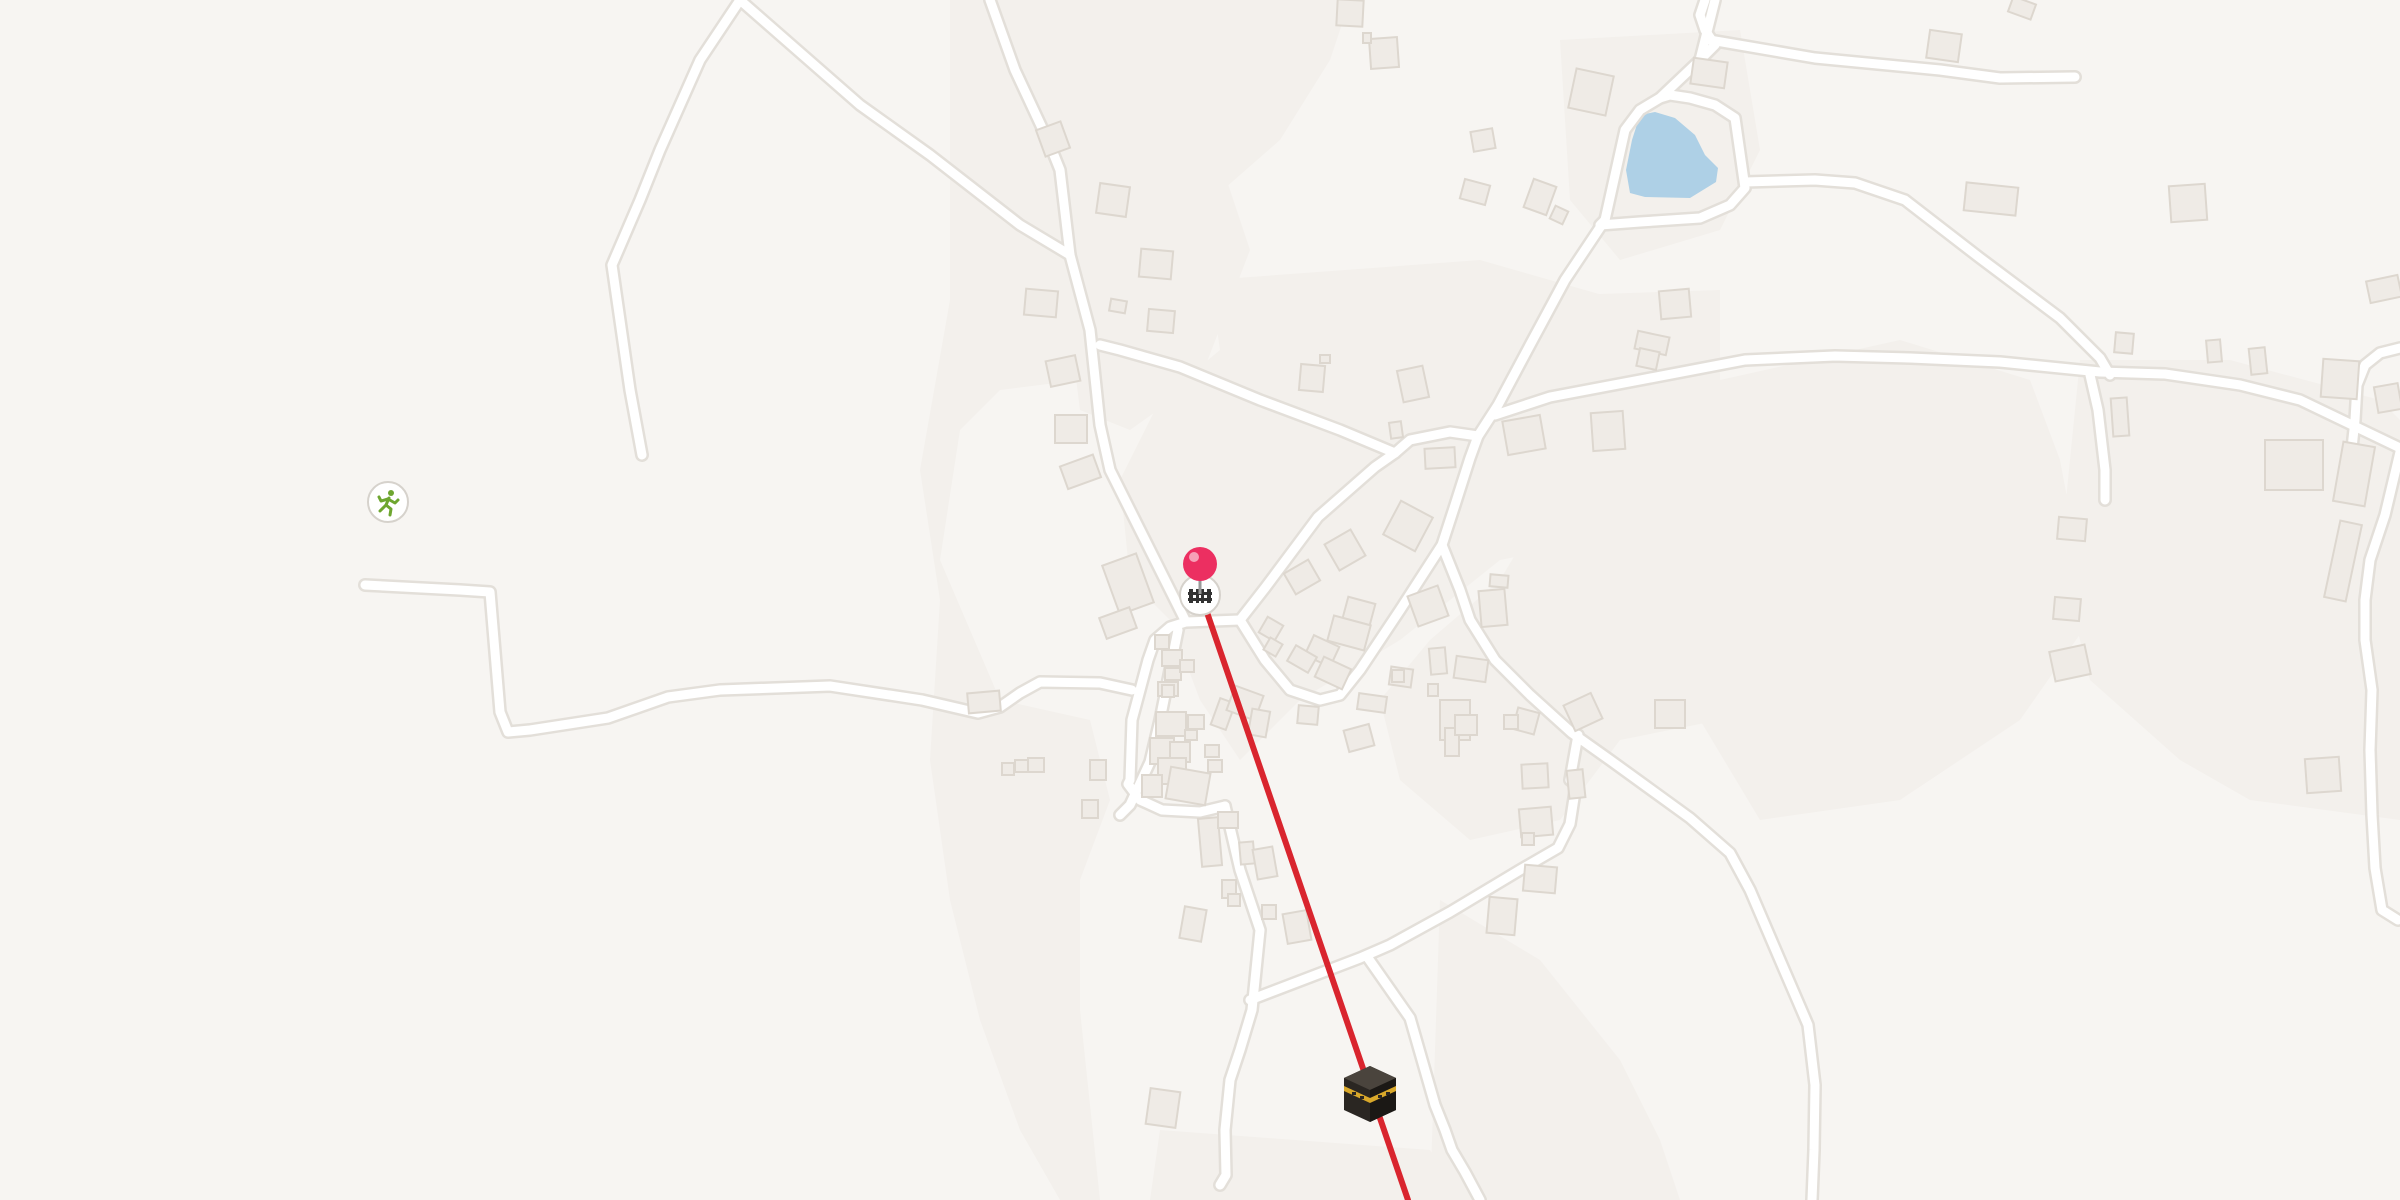 This screenshot has height=1200, width=2400. Describe the element at coordinates (1200, 564) in the screenshot. I see `map-pin-icon` at that location.